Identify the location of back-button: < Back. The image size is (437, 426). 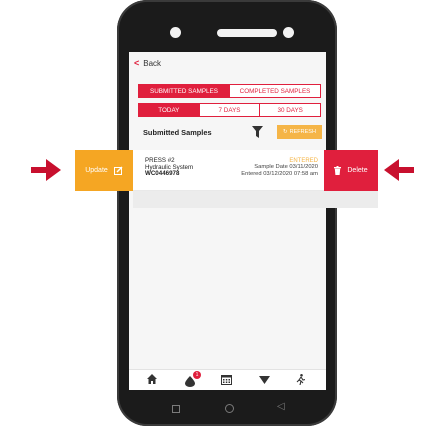
(147, 63).